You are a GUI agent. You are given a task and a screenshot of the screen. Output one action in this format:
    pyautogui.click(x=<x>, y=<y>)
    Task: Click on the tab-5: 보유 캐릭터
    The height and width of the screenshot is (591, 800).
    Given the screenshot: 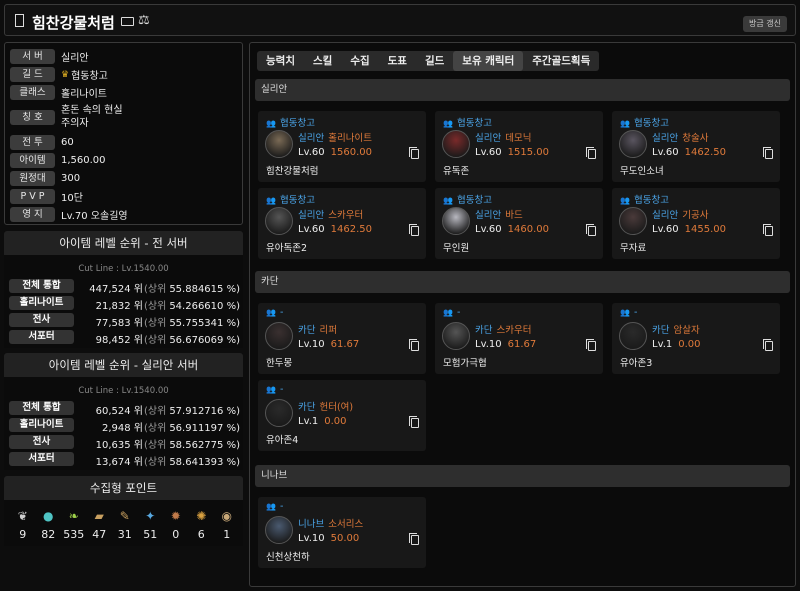 What is the action you would take?
    pyautogui.click(x=488, y=61)
    